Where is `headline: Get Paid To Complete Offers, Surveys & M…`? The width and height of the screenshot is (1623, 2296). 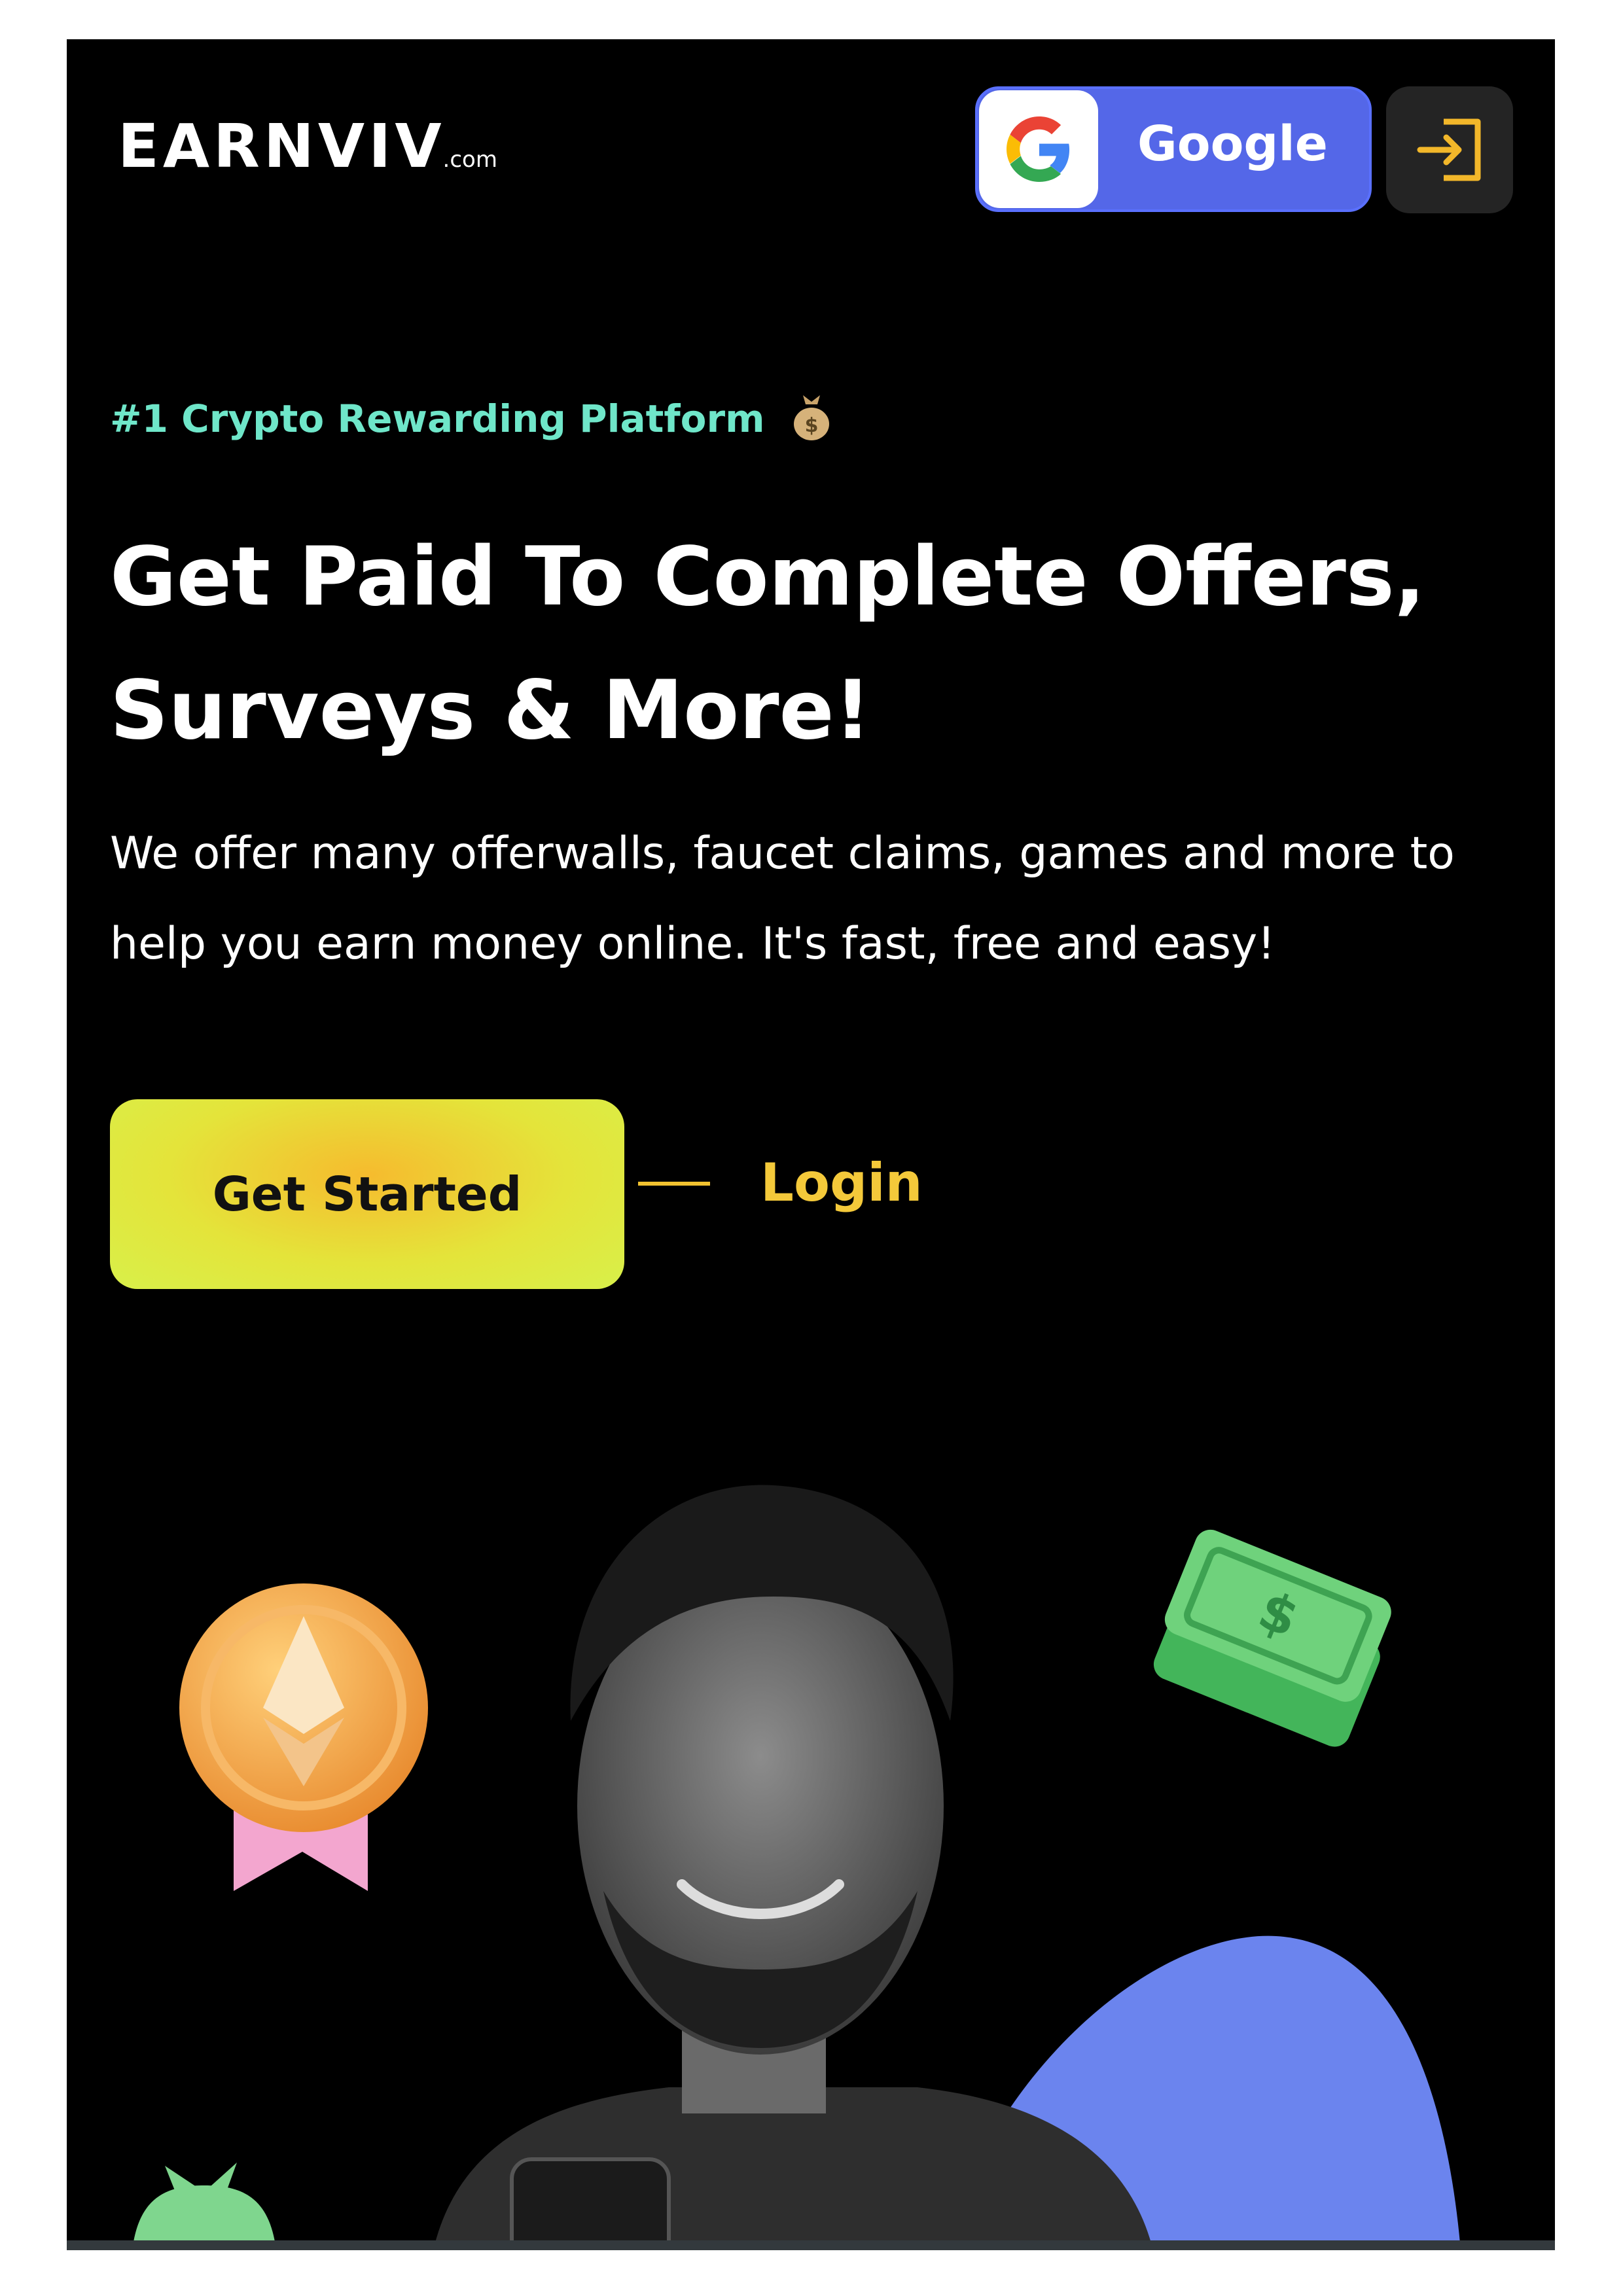 headline: Get Paid To Complete Offers, Surveys & M… is located at coordinates (817, 643).